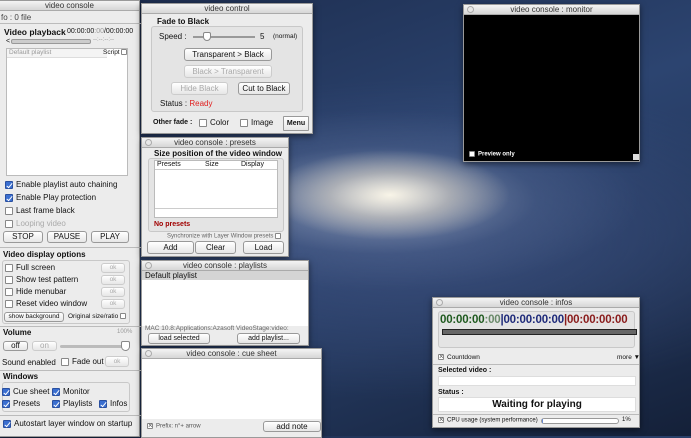 This screenshot has height=438, width=691. What do you see at coordinates (215, 143) in the screenshot?
I see `title-bar: video console : presets` at bounding box center [215, 143].